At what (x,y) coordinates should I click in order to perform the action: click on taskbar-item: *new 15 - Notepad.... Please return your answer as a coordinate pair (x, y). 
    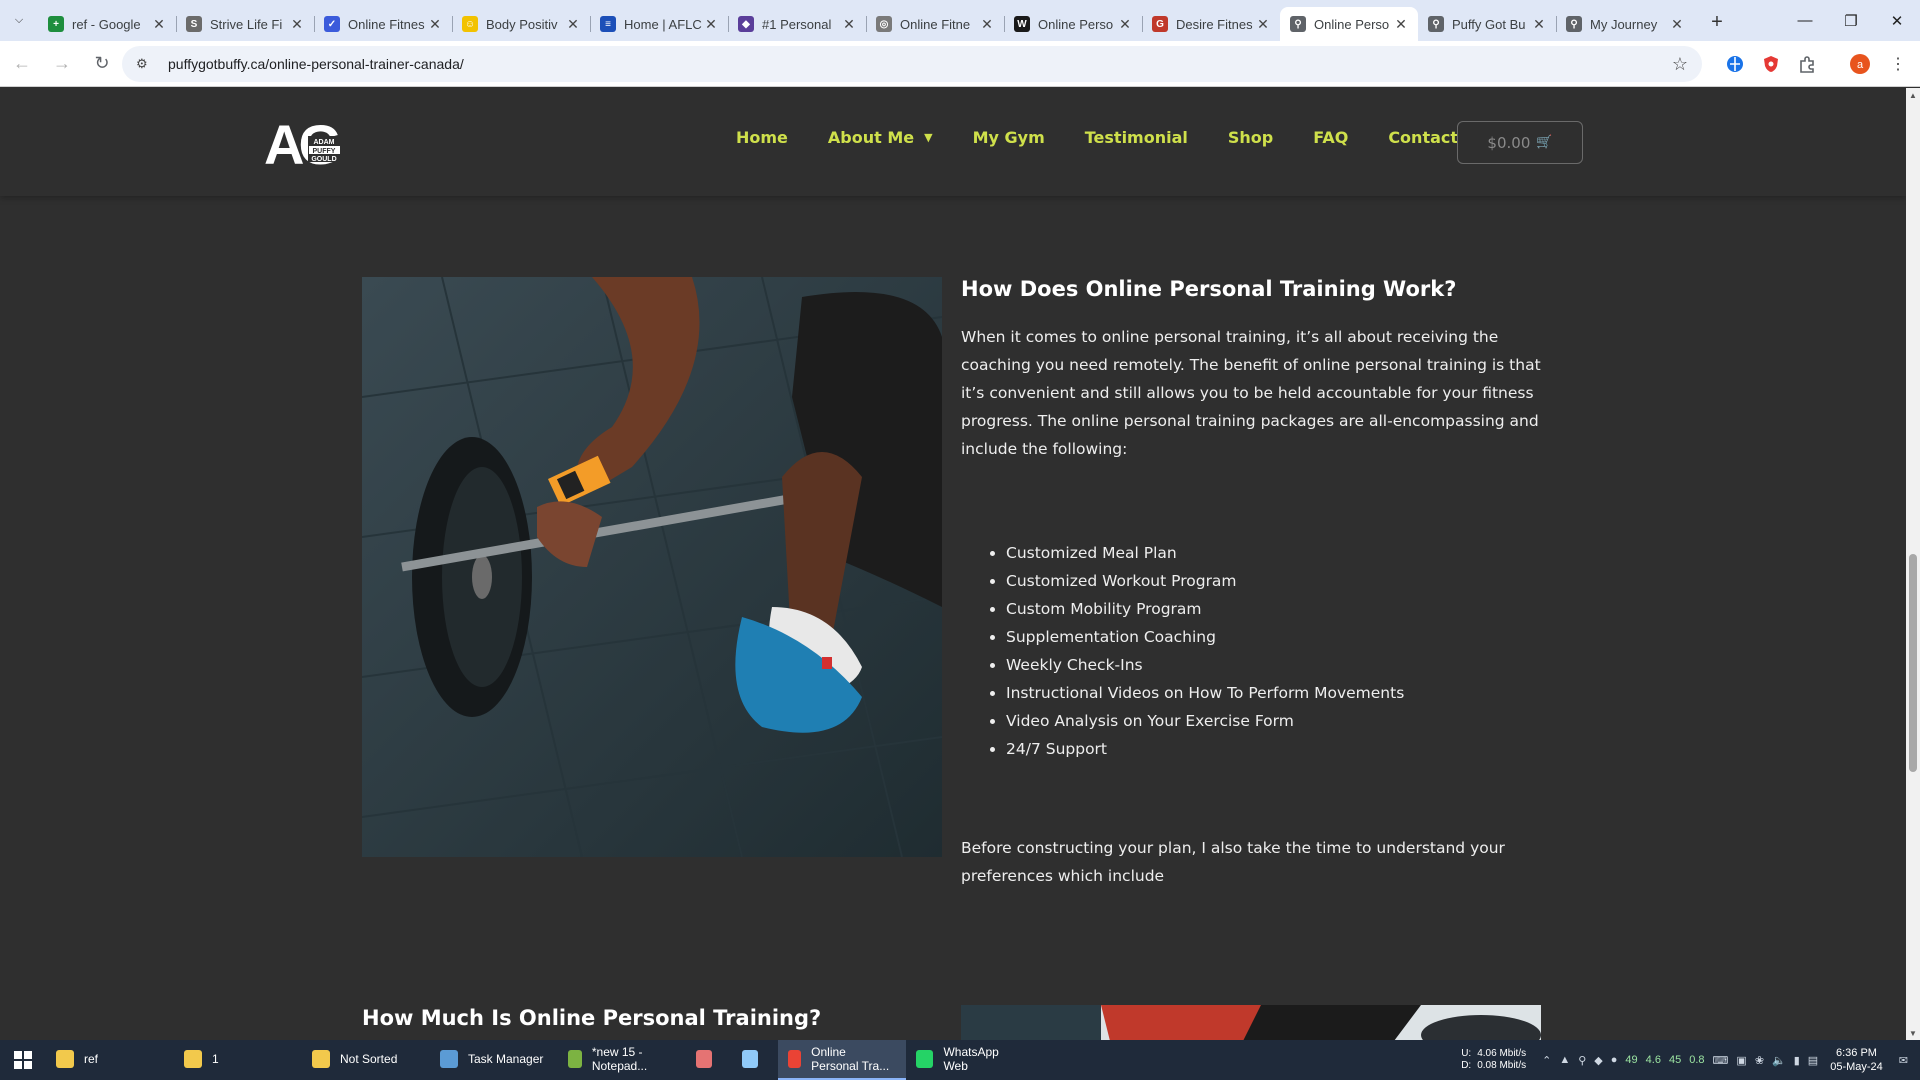
    Looking at the image, I should click on (622, 1060).